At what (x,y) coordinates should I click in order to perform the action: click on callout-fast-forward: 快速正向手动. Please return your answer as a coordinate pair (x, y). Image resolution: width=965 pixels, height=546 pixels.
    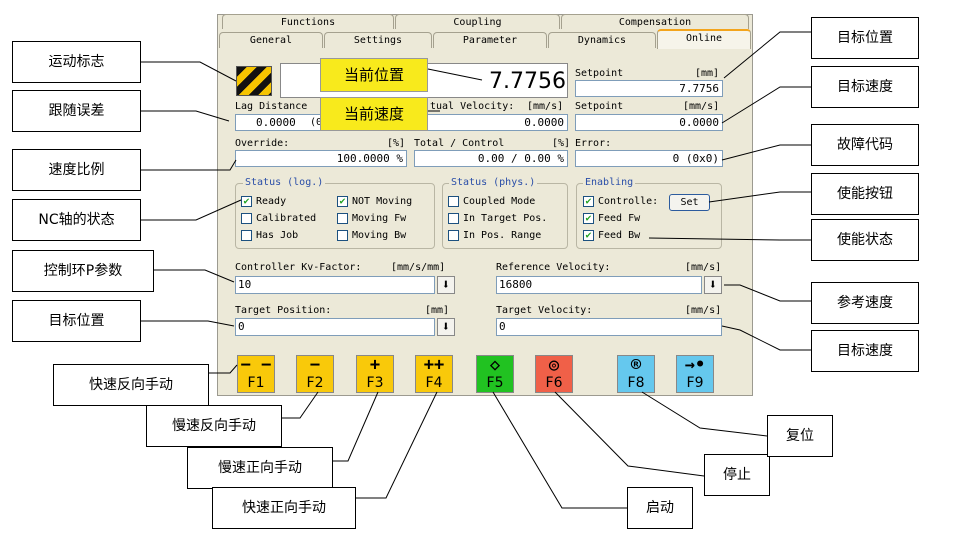
    Looking at the image, I should click on (284, 508).